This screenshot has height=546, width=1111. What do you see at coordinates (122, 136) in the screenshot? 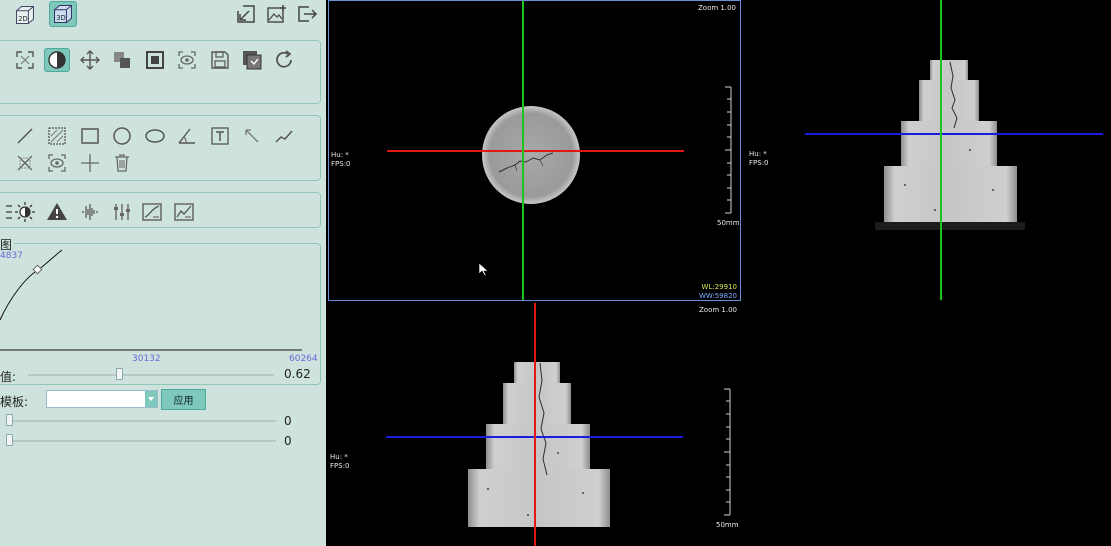
I see `circle-icon` at bounding box center [122, 136].